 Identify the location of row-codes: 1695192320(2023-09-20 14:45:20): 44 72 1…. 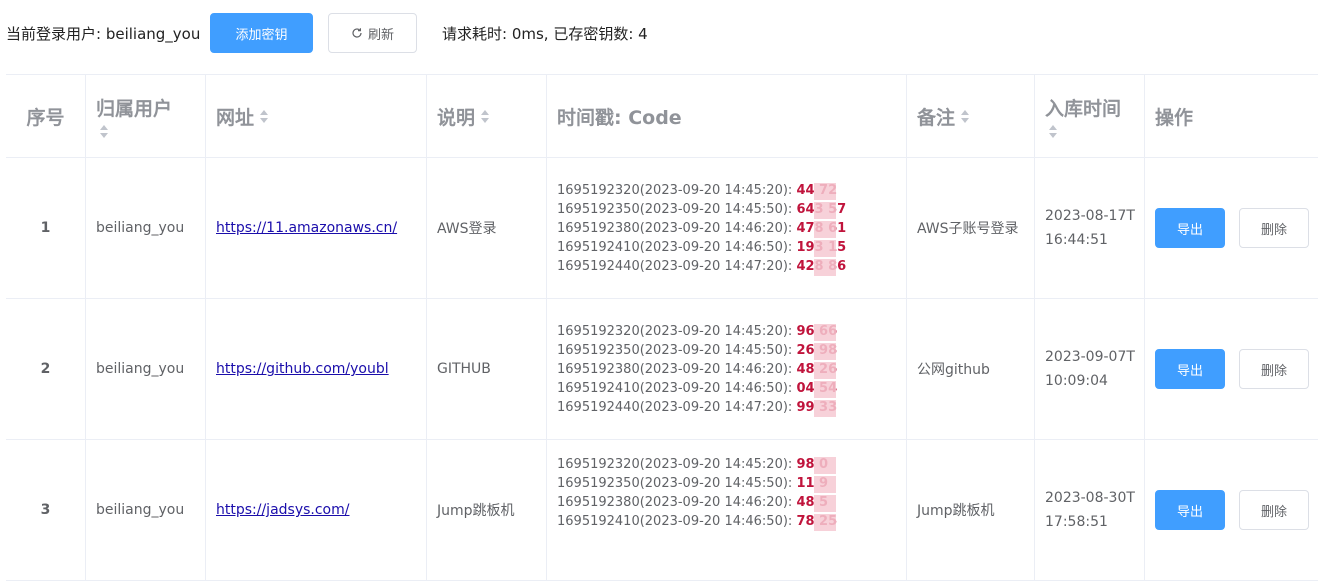
(727, 228).